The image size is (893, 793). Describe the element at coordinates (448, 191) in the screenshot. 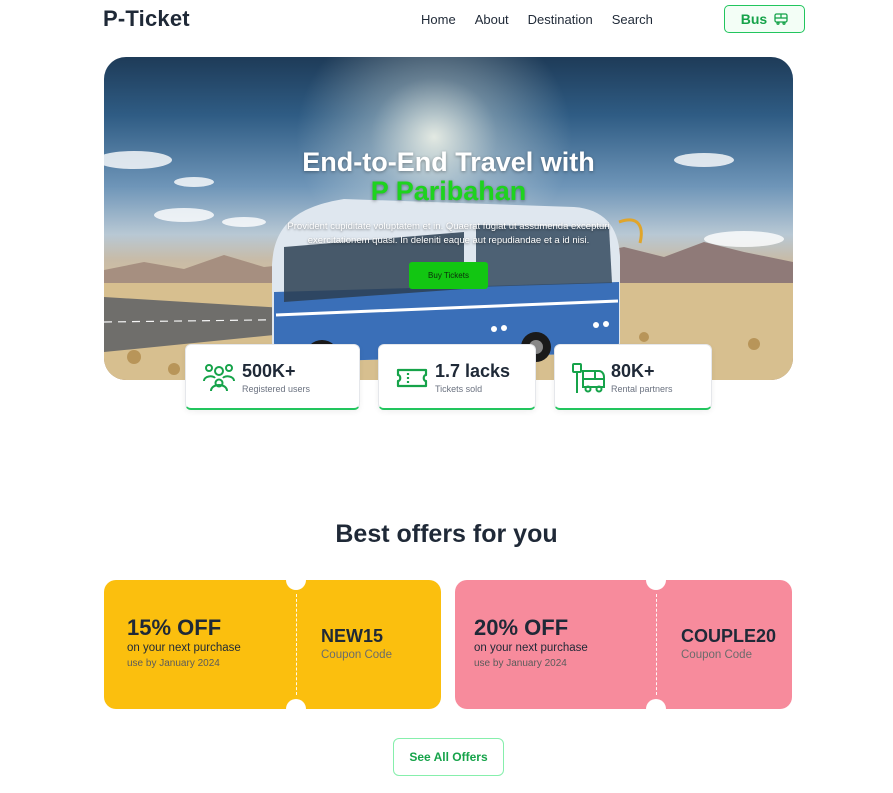

I see `hero-title-line2: P Paribahan` at that location.